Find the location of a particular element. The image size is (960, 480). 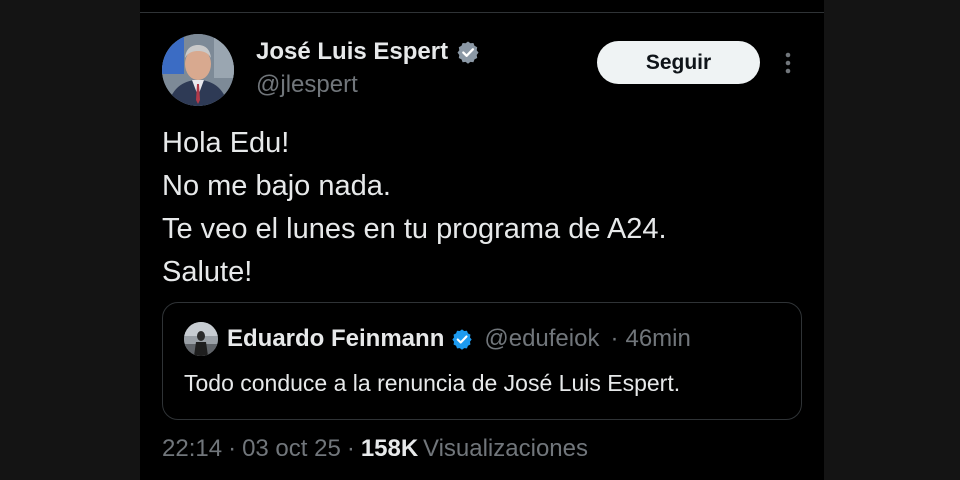

quoted-author-name: Eduardo Feinmann is located at coordinates (335, 339).